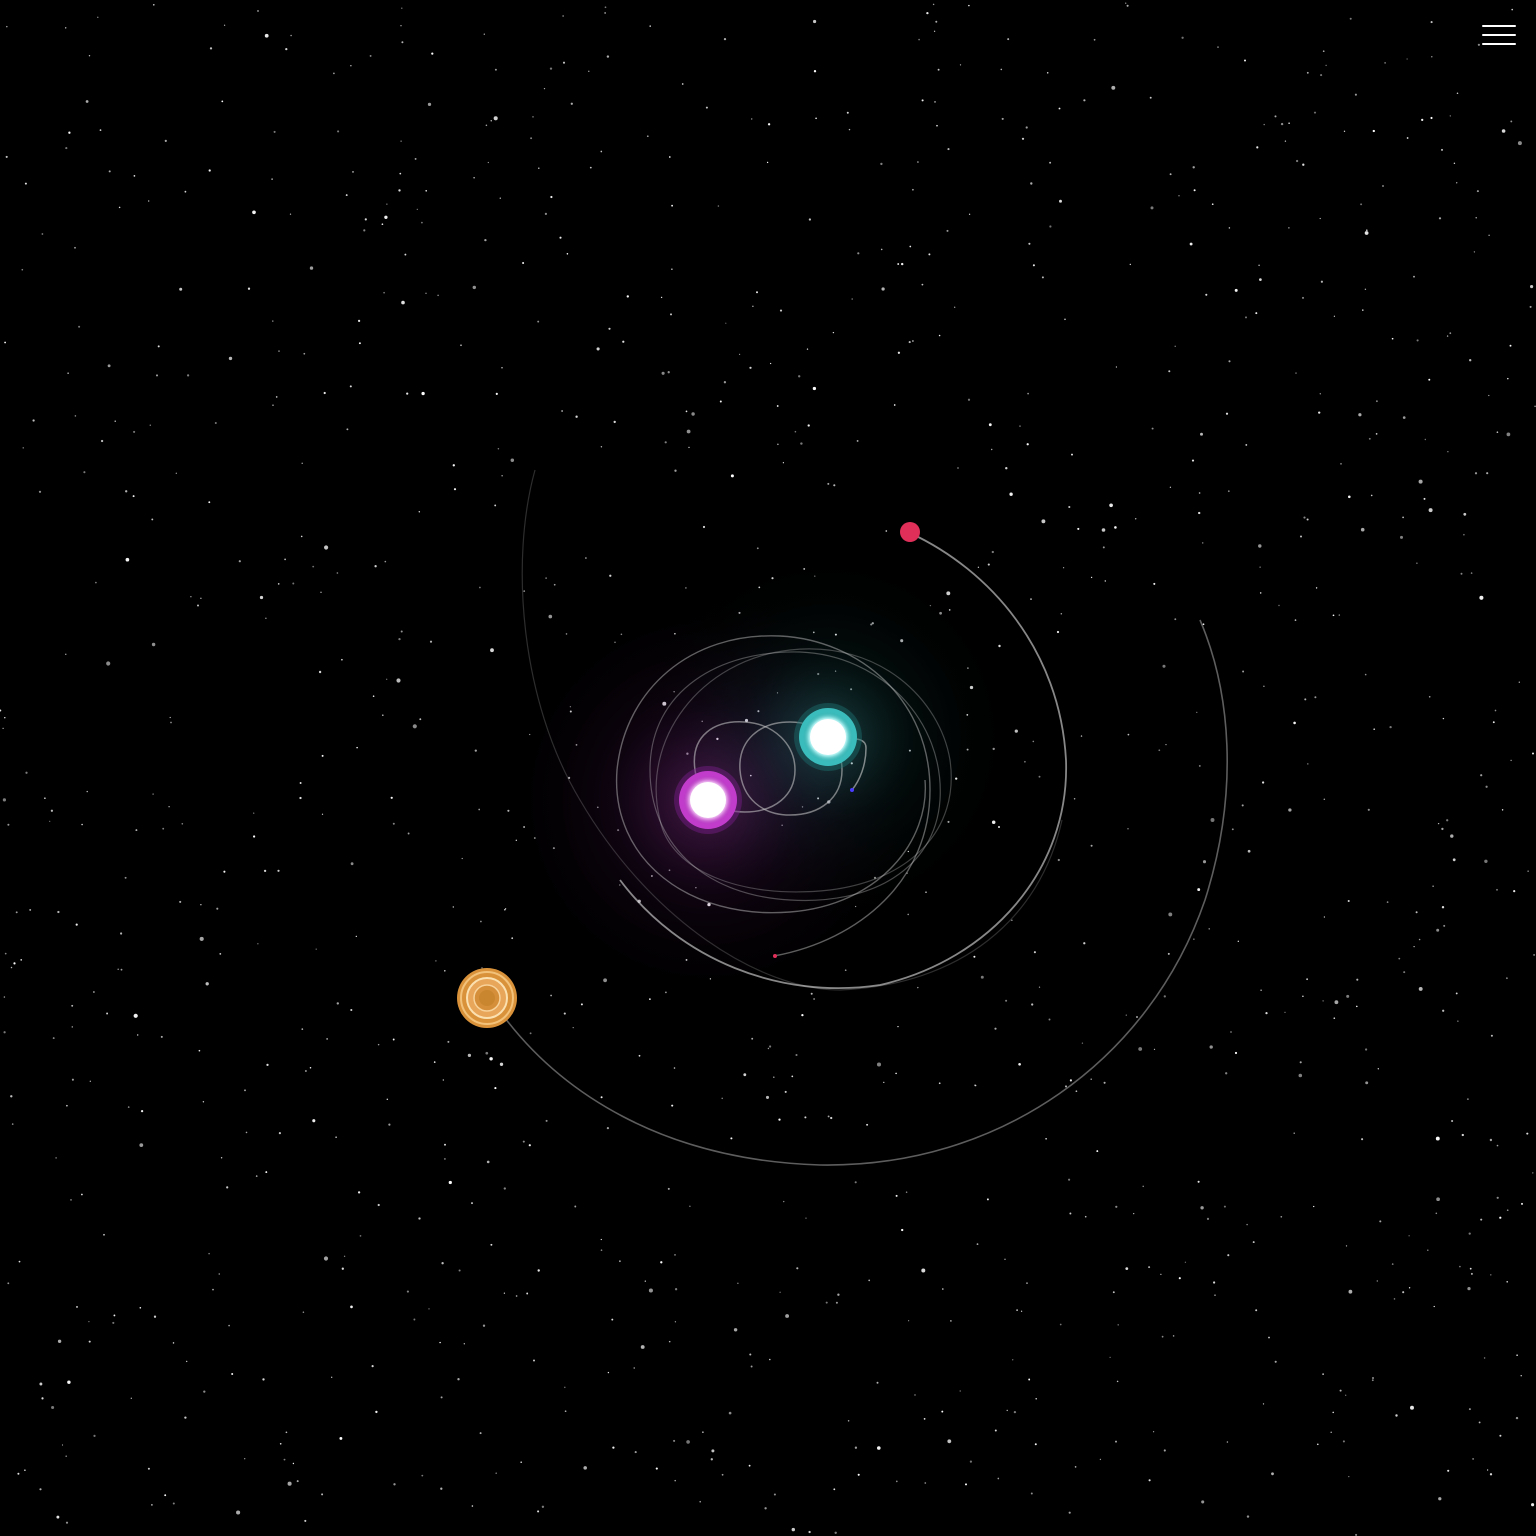 Image resolution: width=1536 pixels, height=1536 pixels. What do you see at coordinates (1499, 26) in the screenshot?
I see `menu-bar-top` at bounding box center [1499, 26].